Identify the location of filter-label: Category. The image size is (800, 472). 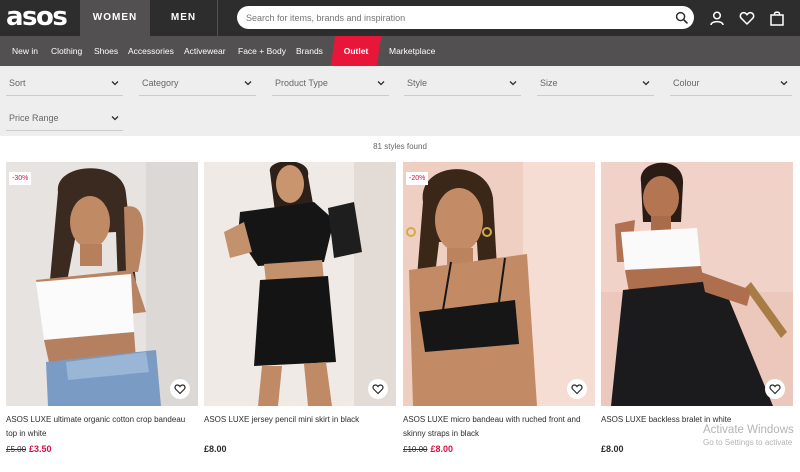
(160, 83).